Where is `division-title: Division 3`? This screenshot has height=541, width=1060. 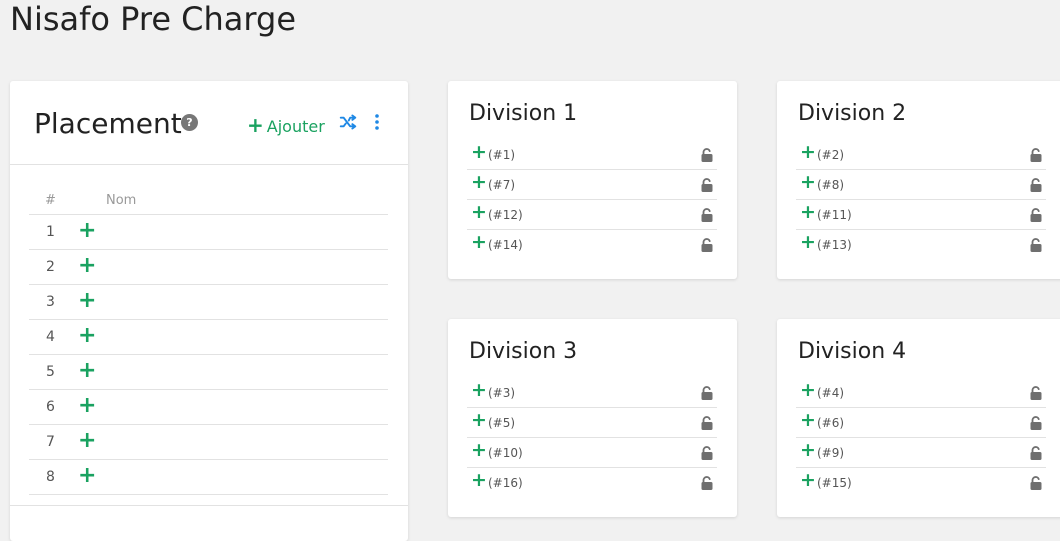 division-title: Division 3 is located at coordinates (523, 351).